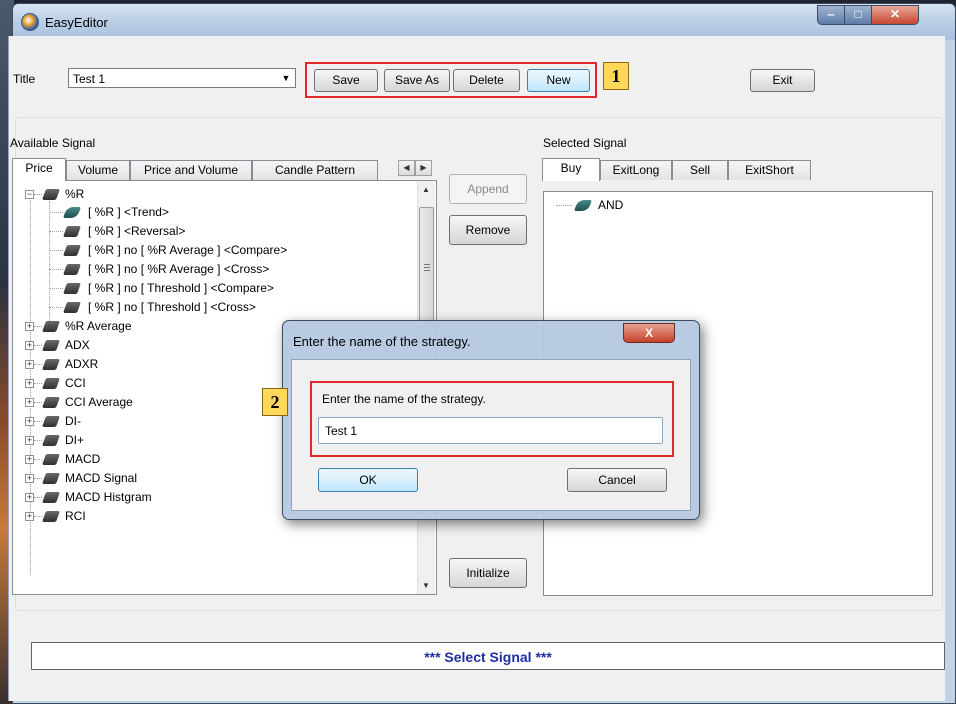 This screenshot has height=704, width=956. I want to click on cancel-button: Cancel, so click(617, 480).